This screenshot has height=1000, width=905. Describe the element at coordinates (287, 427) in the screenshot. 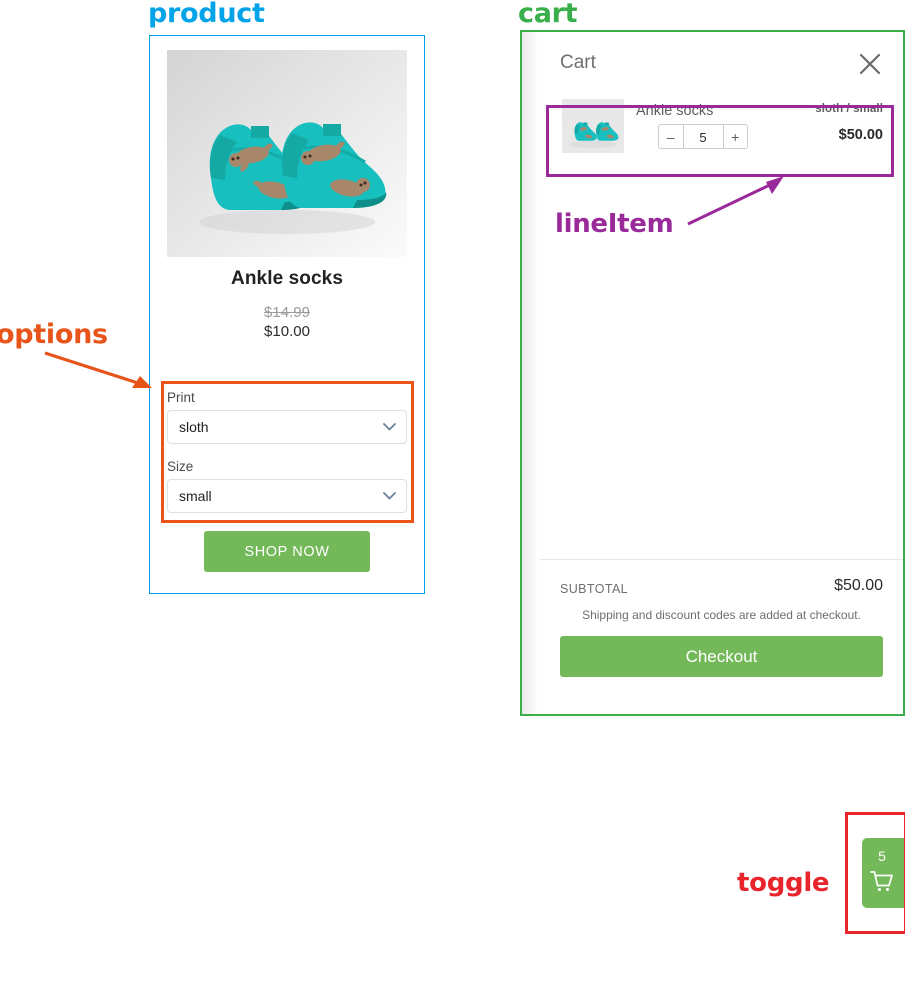

I see `option-select-print: sloth` at that location.